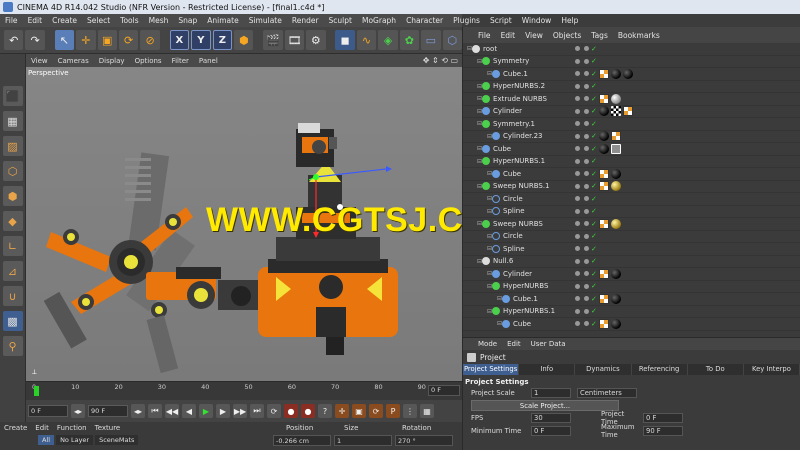 This screenshot has width=800, height=450. Describe the element at coordinates (201, 40) in the screenshot. I see `y-axis-lock-icon: Y` at that location.